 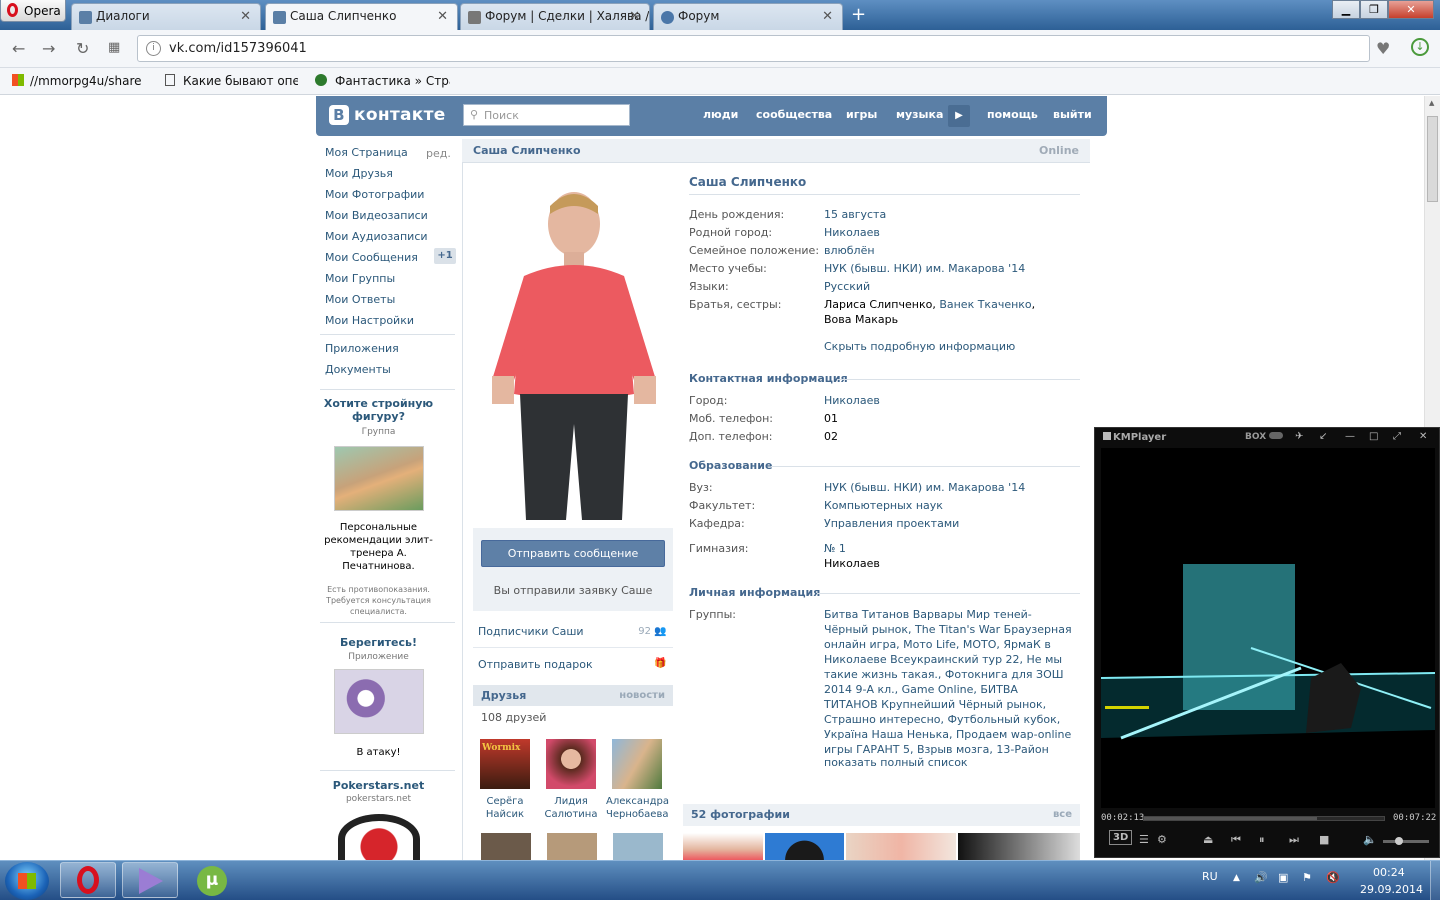 What do you see at coordinates (379, 478) in the screenshot?
I see `ad-fitness-image` at bounding box center [379, 478].